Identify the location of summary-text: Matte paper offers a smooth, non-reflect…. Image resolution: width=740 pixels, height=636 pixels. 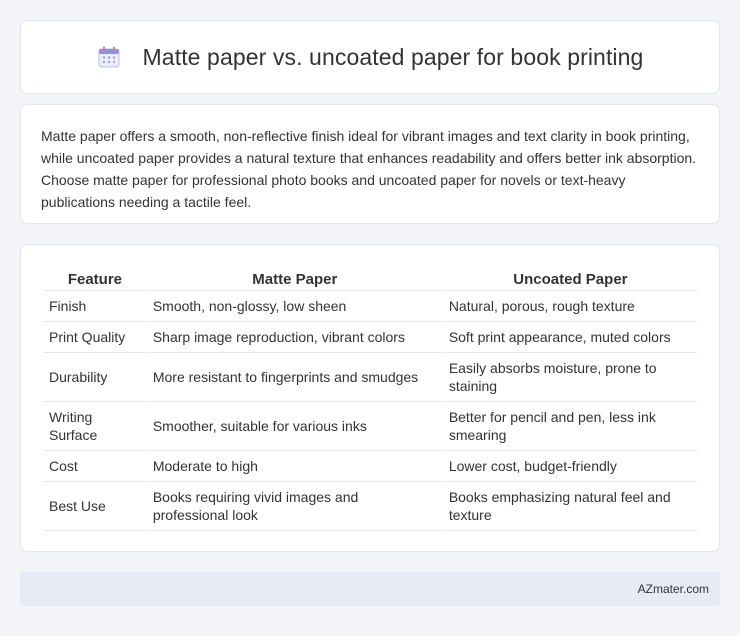
(369, 169).